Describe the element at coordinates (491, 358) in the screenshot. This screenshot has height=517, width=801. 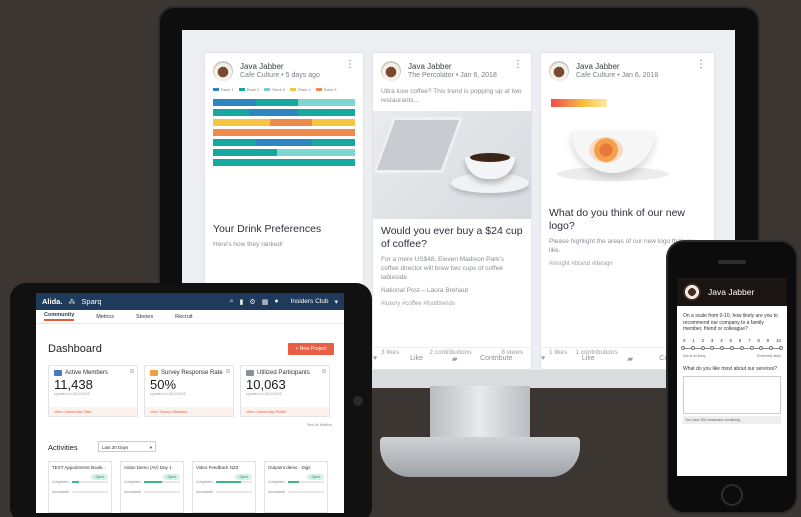
I see `contribute-button: ▰Contribute` at that location.